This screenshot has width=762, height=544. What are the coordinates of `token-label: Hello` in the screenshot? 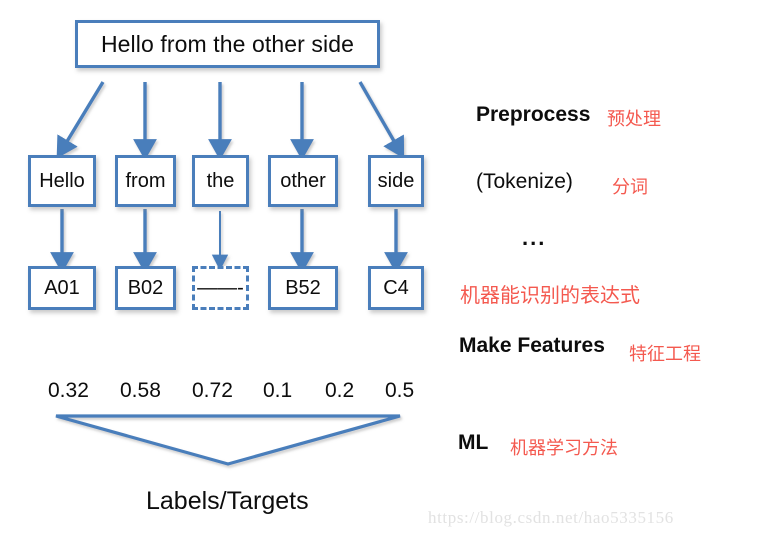 It's located at (62, 180).